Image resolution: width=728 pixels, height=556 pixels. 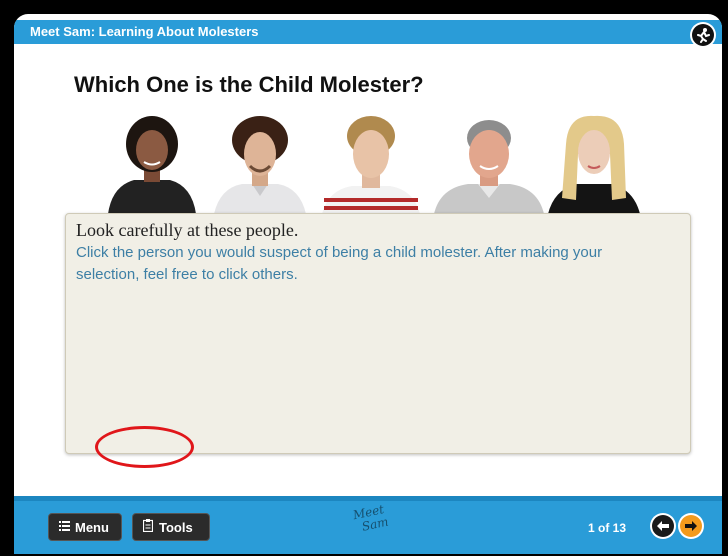 What do you see at coordinates (368, 498) in the screenshot?
I see `footer-divider` at bounding box center [368, 498].